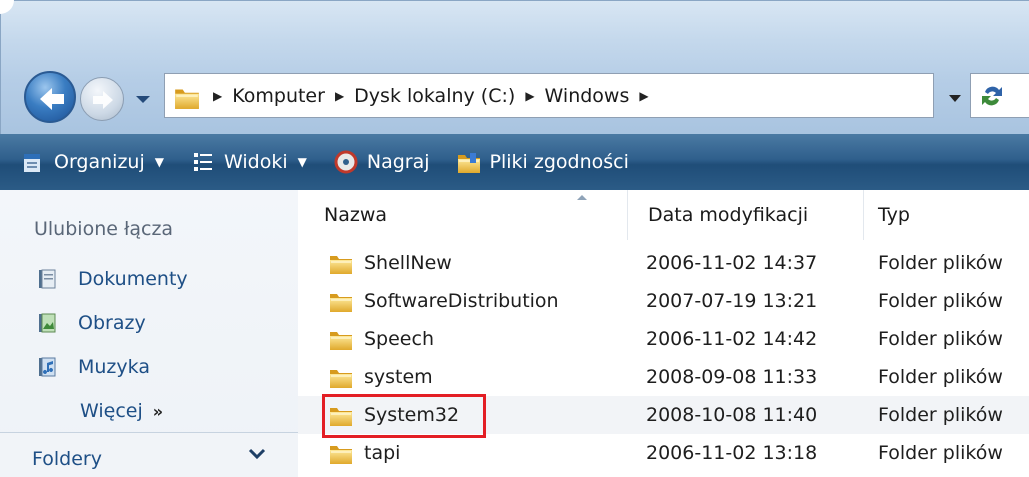 Image resolution: width=1029 pixels, height=477 pixels. I want to click on file-name: system, so click(398, 377).